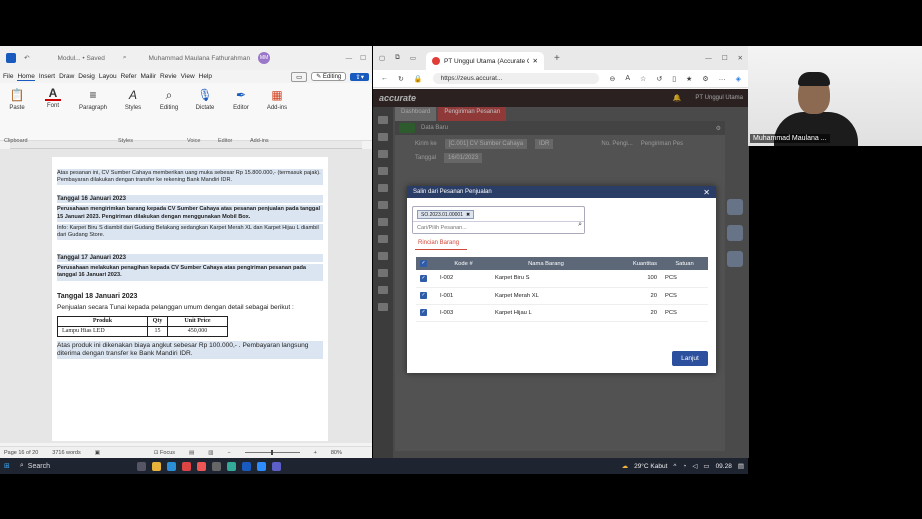 This screenshot has width=922, height=519. Describe the element at coordinates (659, 79) in the screenshot. I see `refresh-alt-icon: ↺` at that location.